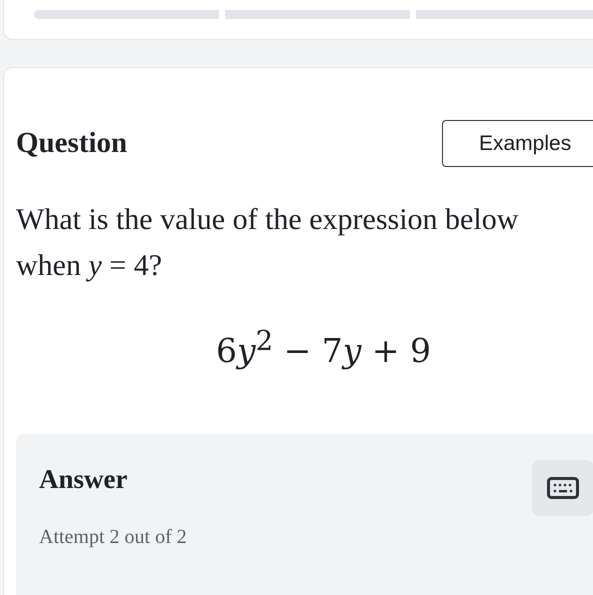  Describe the element at coordinates (113, 537) in the screenshot. I see `attempt-count: Attempt 2 out of 2` at that location.